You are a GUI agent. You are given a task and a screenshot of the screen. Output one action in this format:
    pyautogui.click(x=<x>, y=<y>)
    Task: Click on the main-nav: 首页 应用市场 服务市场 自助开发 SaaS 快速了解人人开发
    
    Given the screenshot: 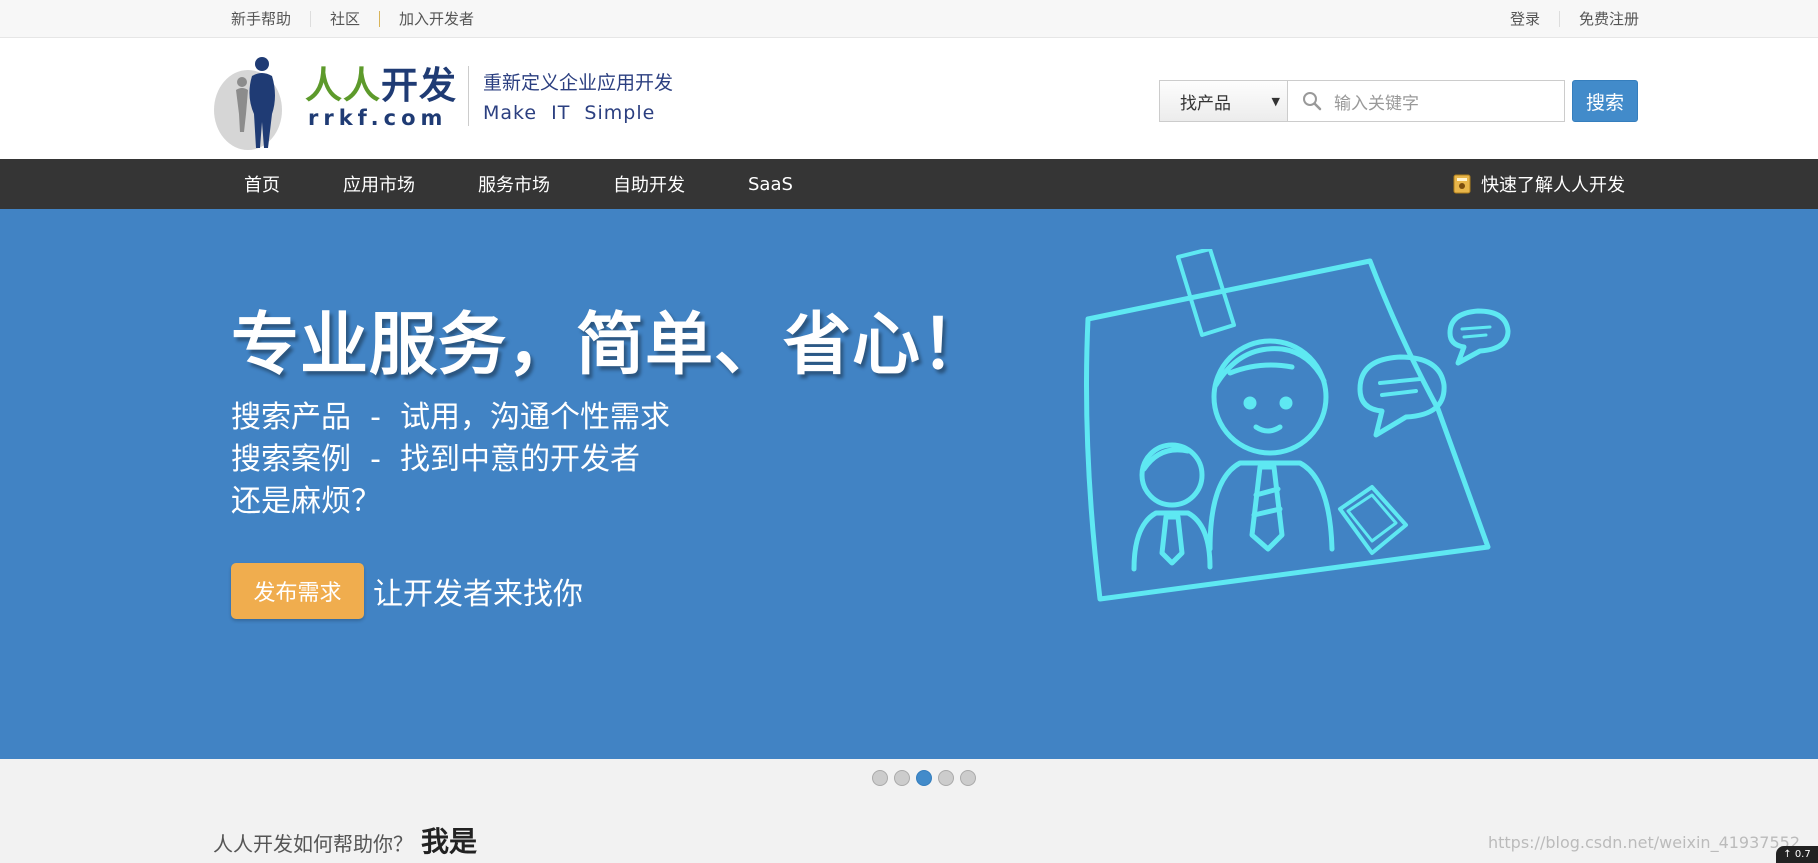 What is the action you would take?
    pyautogui.click(x=909, y=184)
    